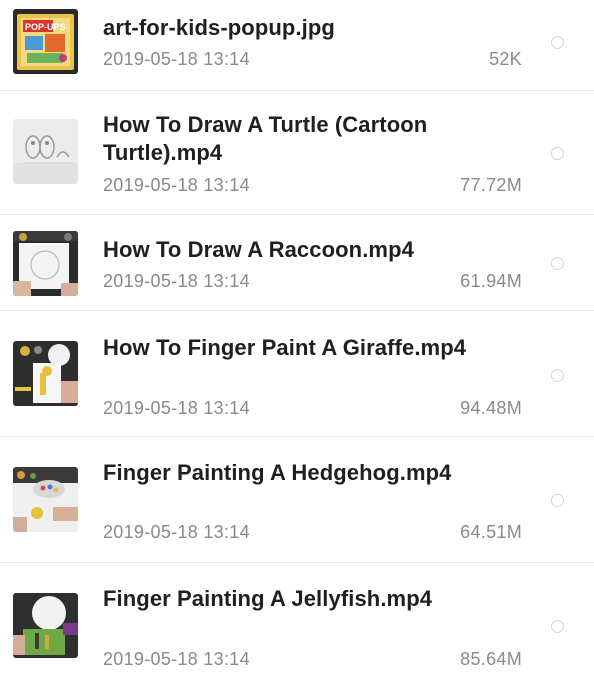 The image size is (594, 690). What do you see at coordinates (219, 27) in the screenshot?
I see `file-name: art-for-kids-popup.jpg` at bounding box center [219, 27].